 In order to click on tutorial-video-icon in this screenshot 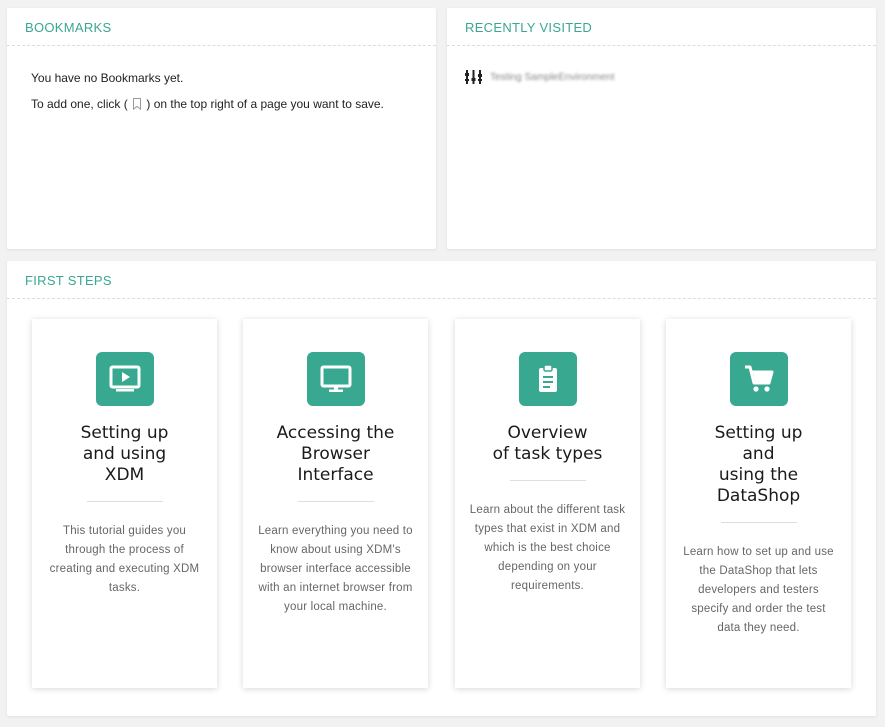, I will do `click(124, 378)`.